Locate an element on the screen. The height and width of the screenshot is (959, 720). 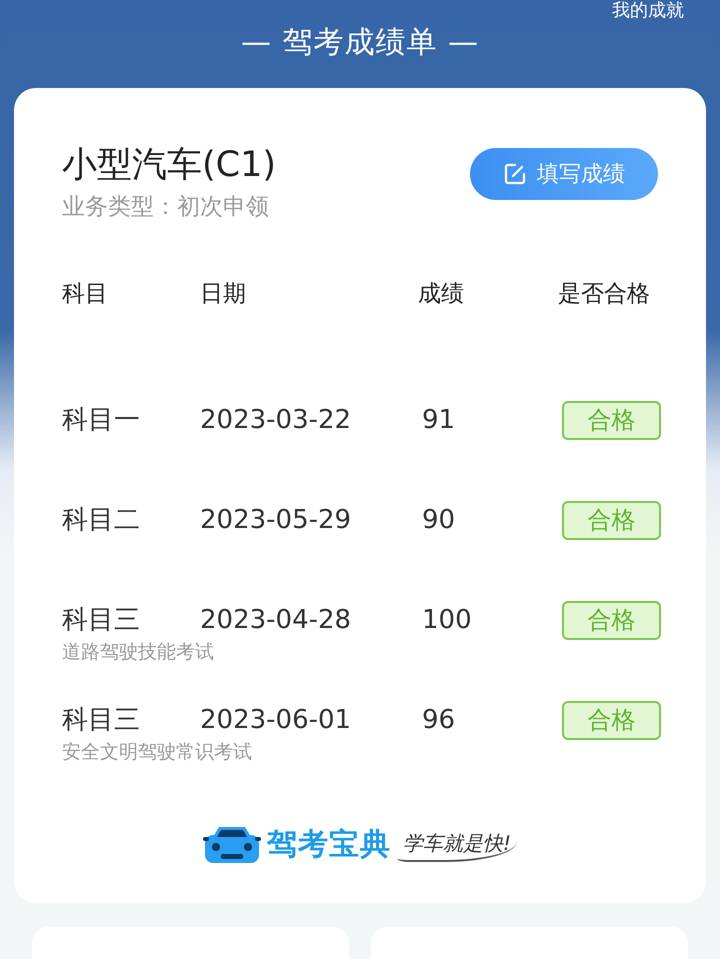
date-cell-text: 2023-05-29 is located at coordinates (276, 520).